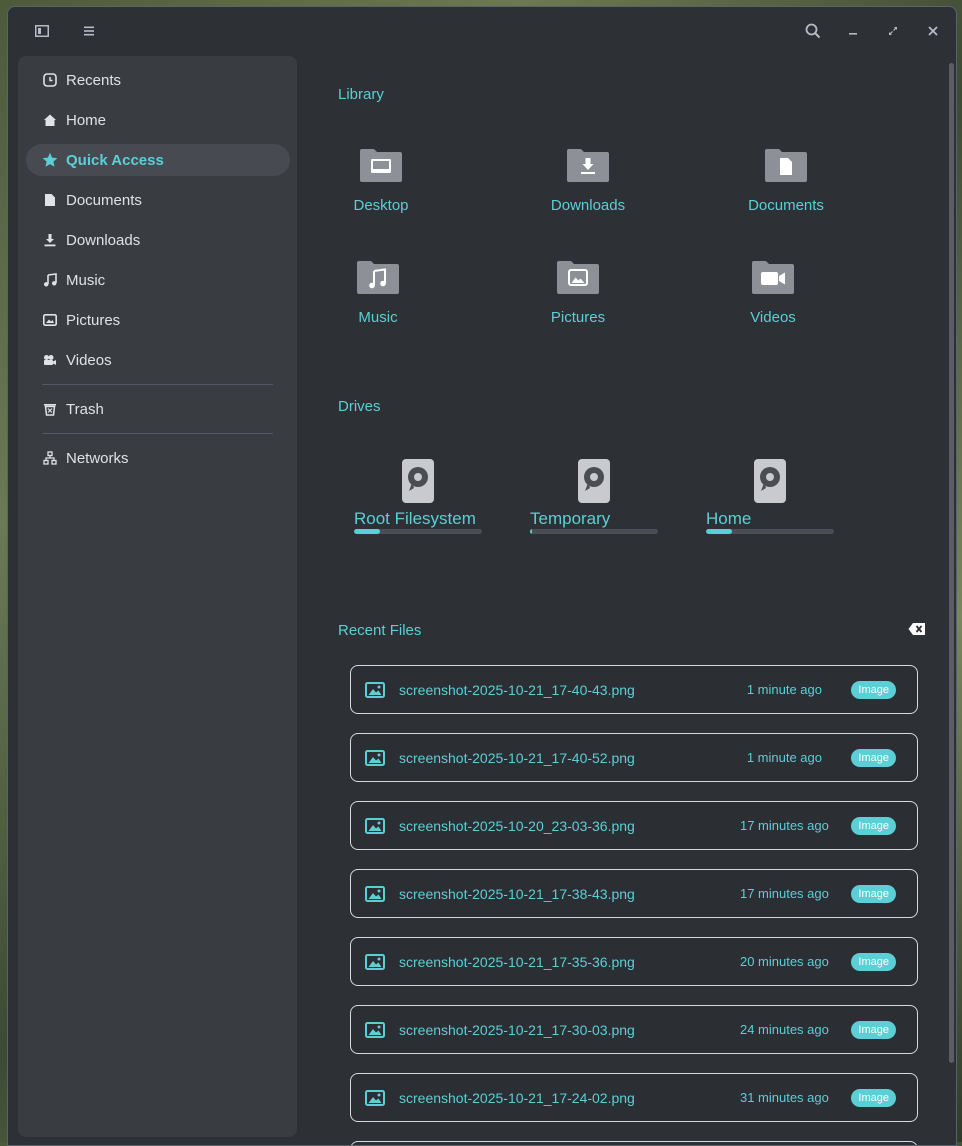 This screenshot has width=962, height=1146. I want to click on drive-home: Home, so click(770, 499).